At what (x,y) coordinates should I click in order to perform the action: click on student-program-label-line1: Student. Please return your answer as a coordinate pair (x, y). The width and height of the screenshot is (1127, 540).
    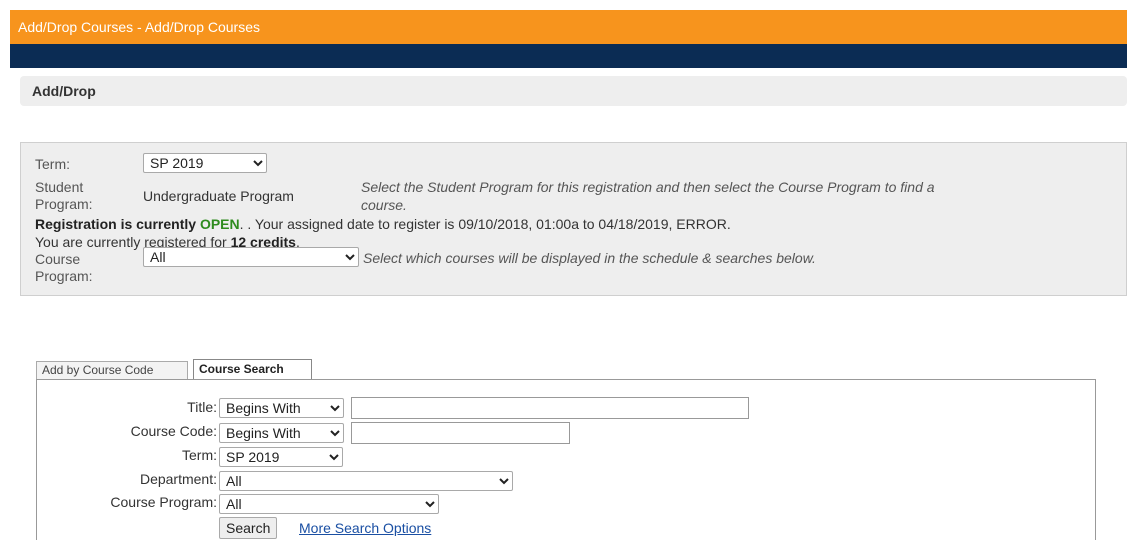
    Looking at the image, I should click on (59, 187).